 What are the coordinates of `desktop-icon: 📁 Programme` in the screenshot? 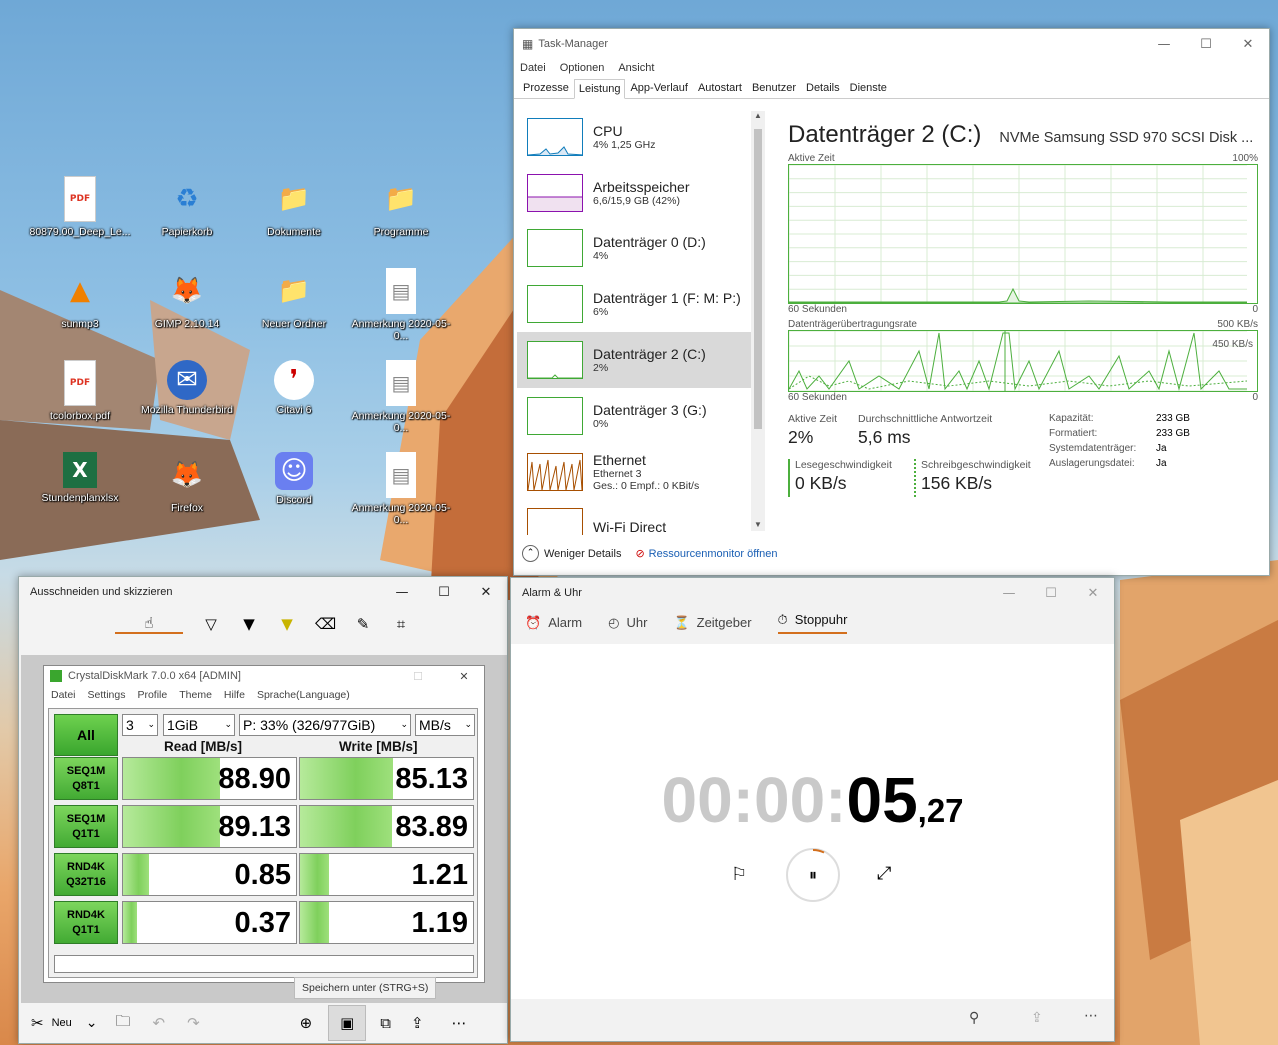 It's located at (401, 207).